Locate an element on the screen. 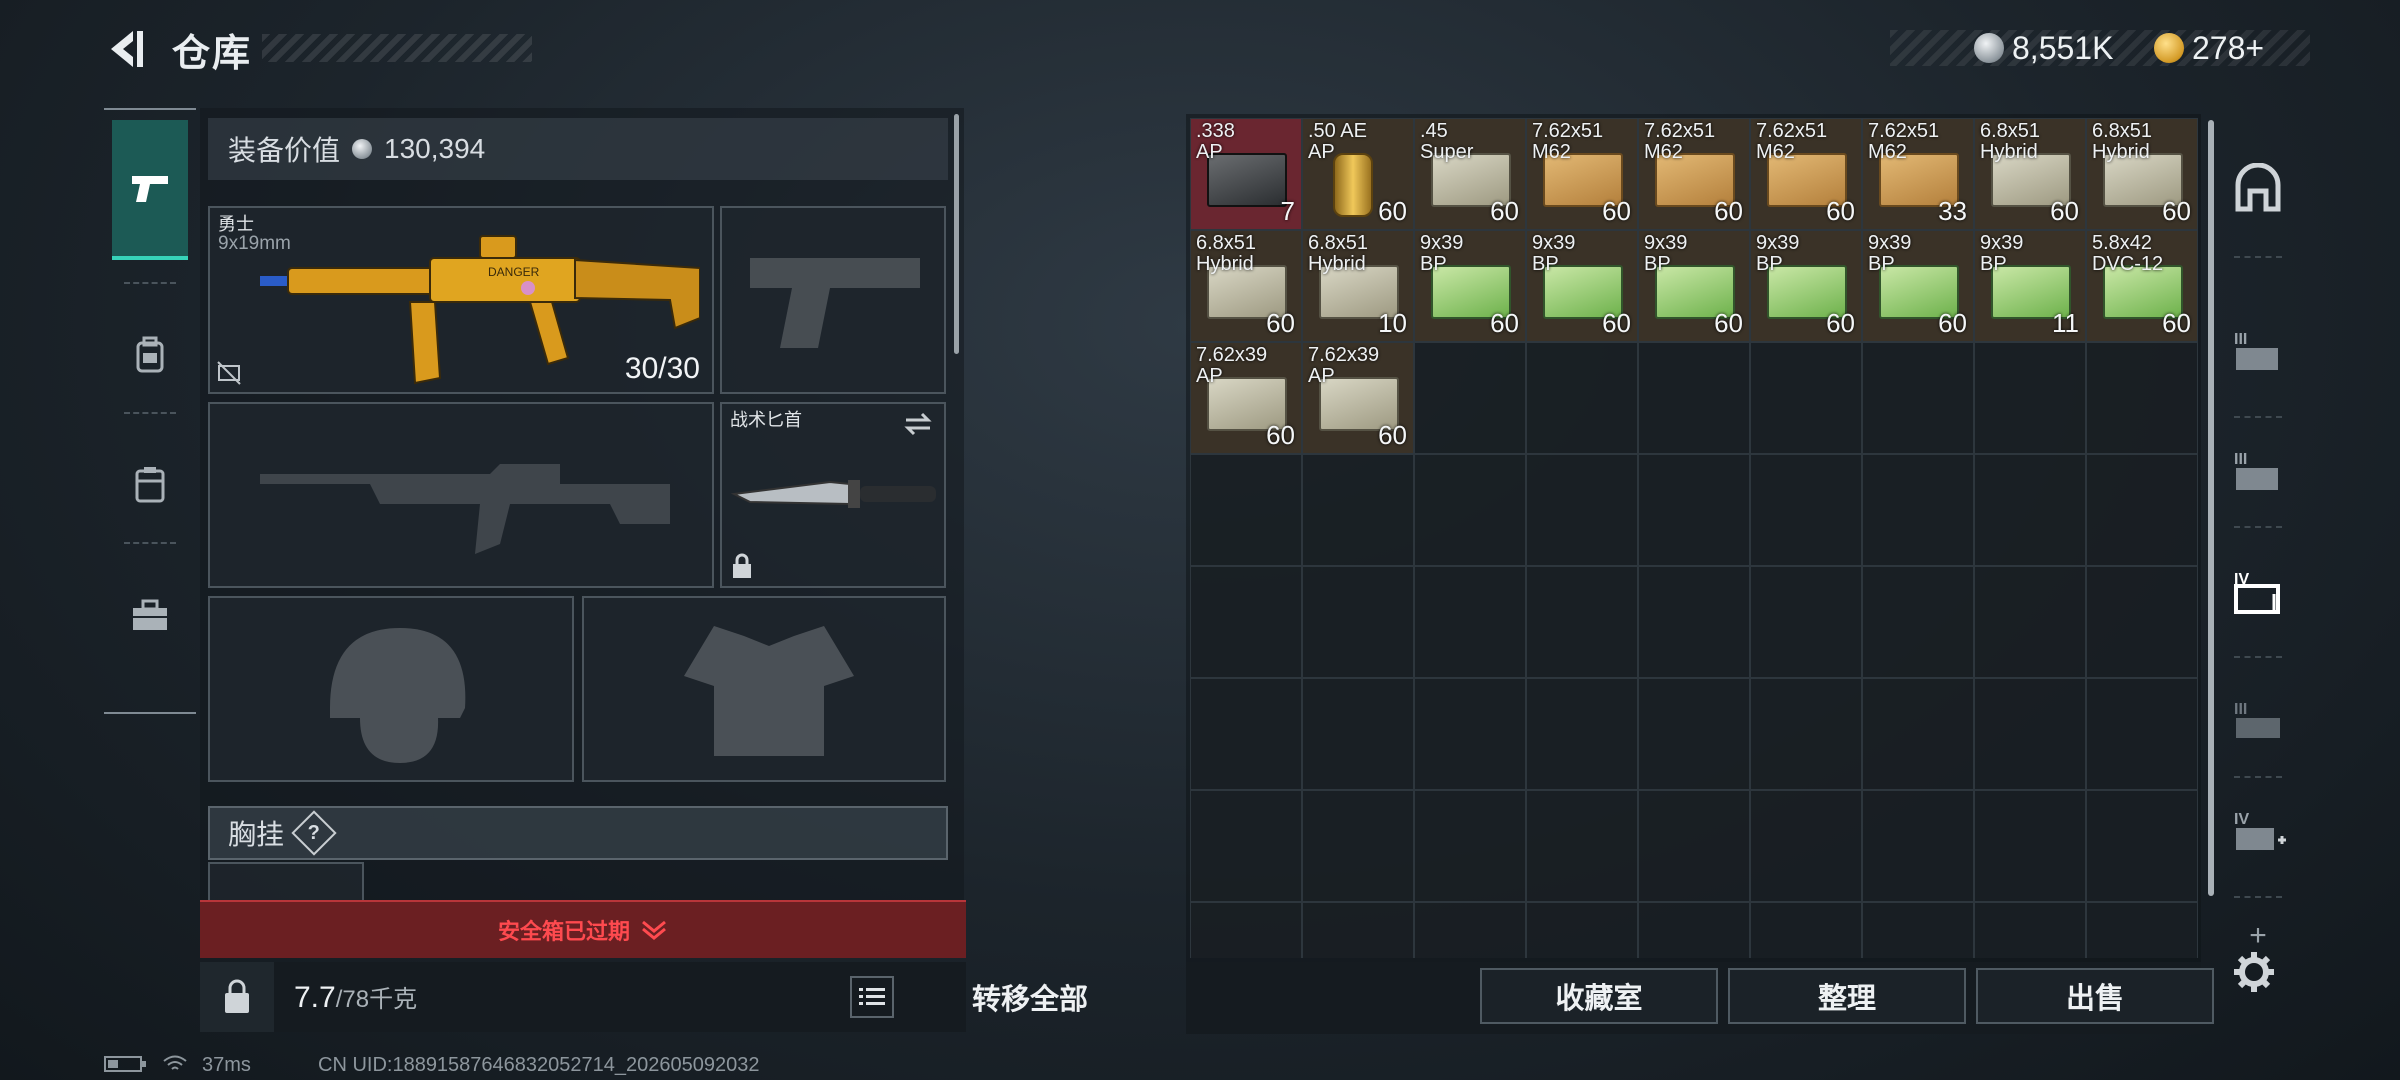  ammo-item: .50 AE AP 60 is located at coordinates (1358, 174).